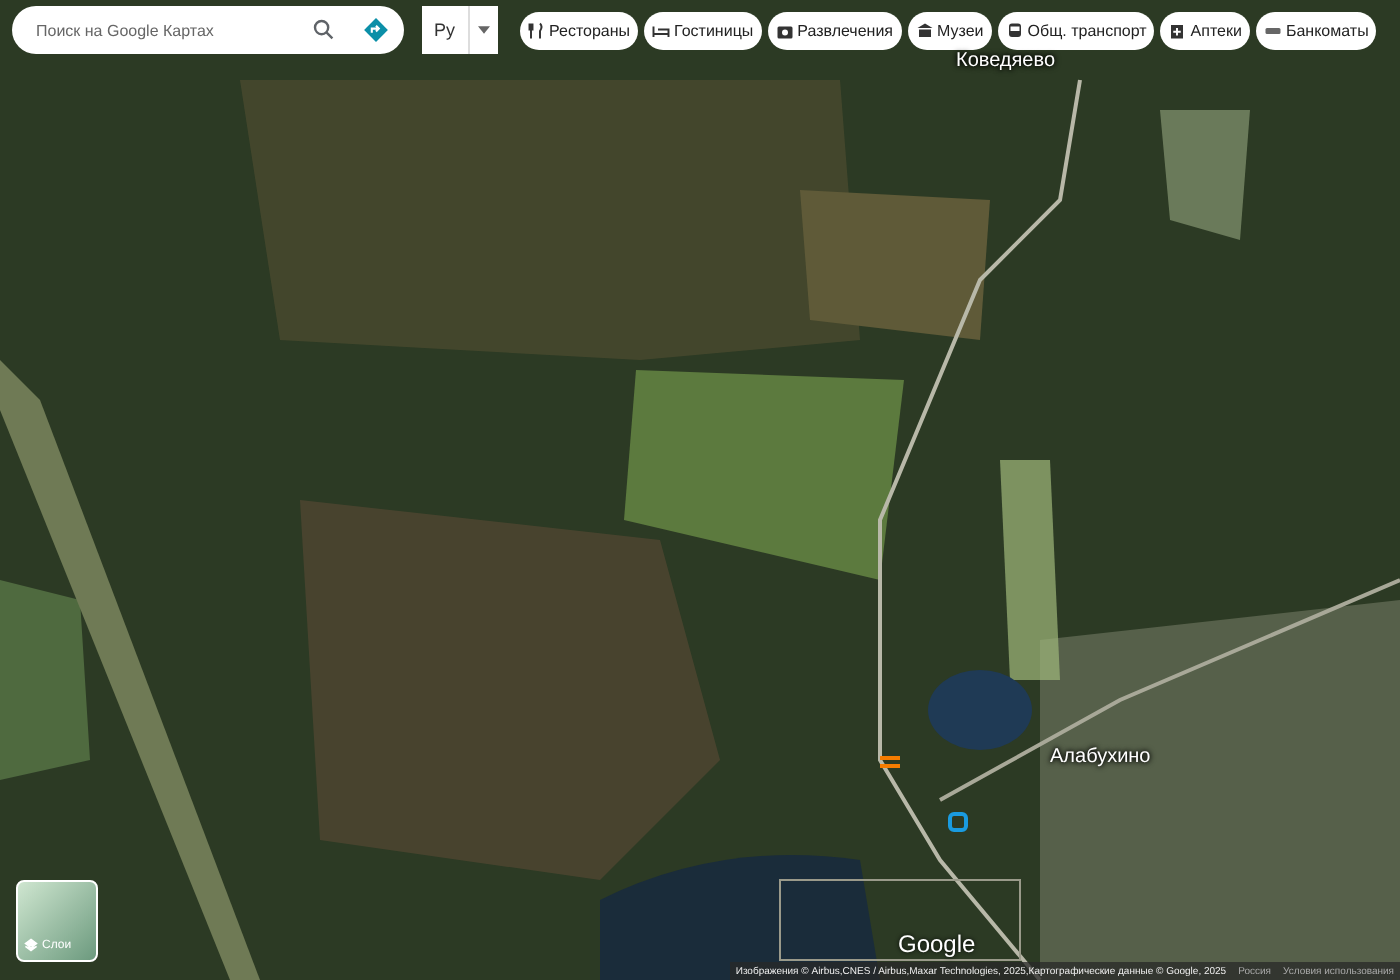 This screenshot has width=1400, height=980. I want to click on caret-icon, so click(483, 30).